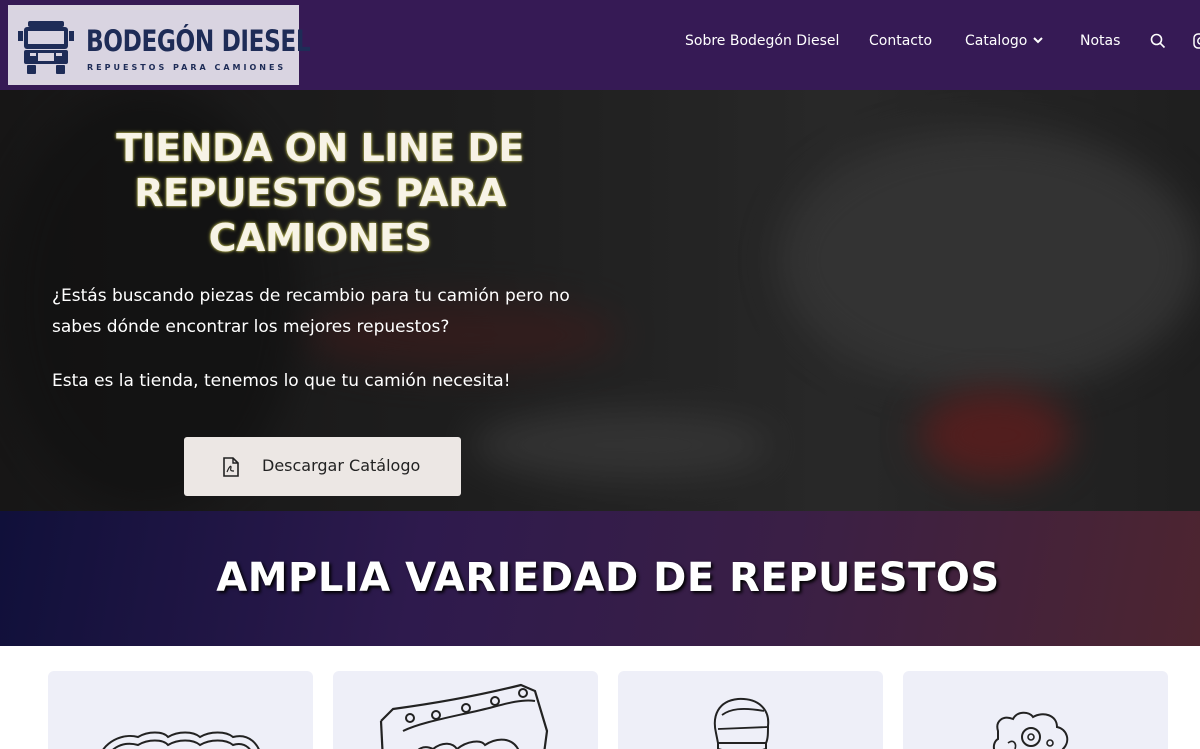 The height and width of the screenshot is (749, 1200). Describe the element at coordinates (1158, 41) in the screenshot. I see `search-icon` at that location.